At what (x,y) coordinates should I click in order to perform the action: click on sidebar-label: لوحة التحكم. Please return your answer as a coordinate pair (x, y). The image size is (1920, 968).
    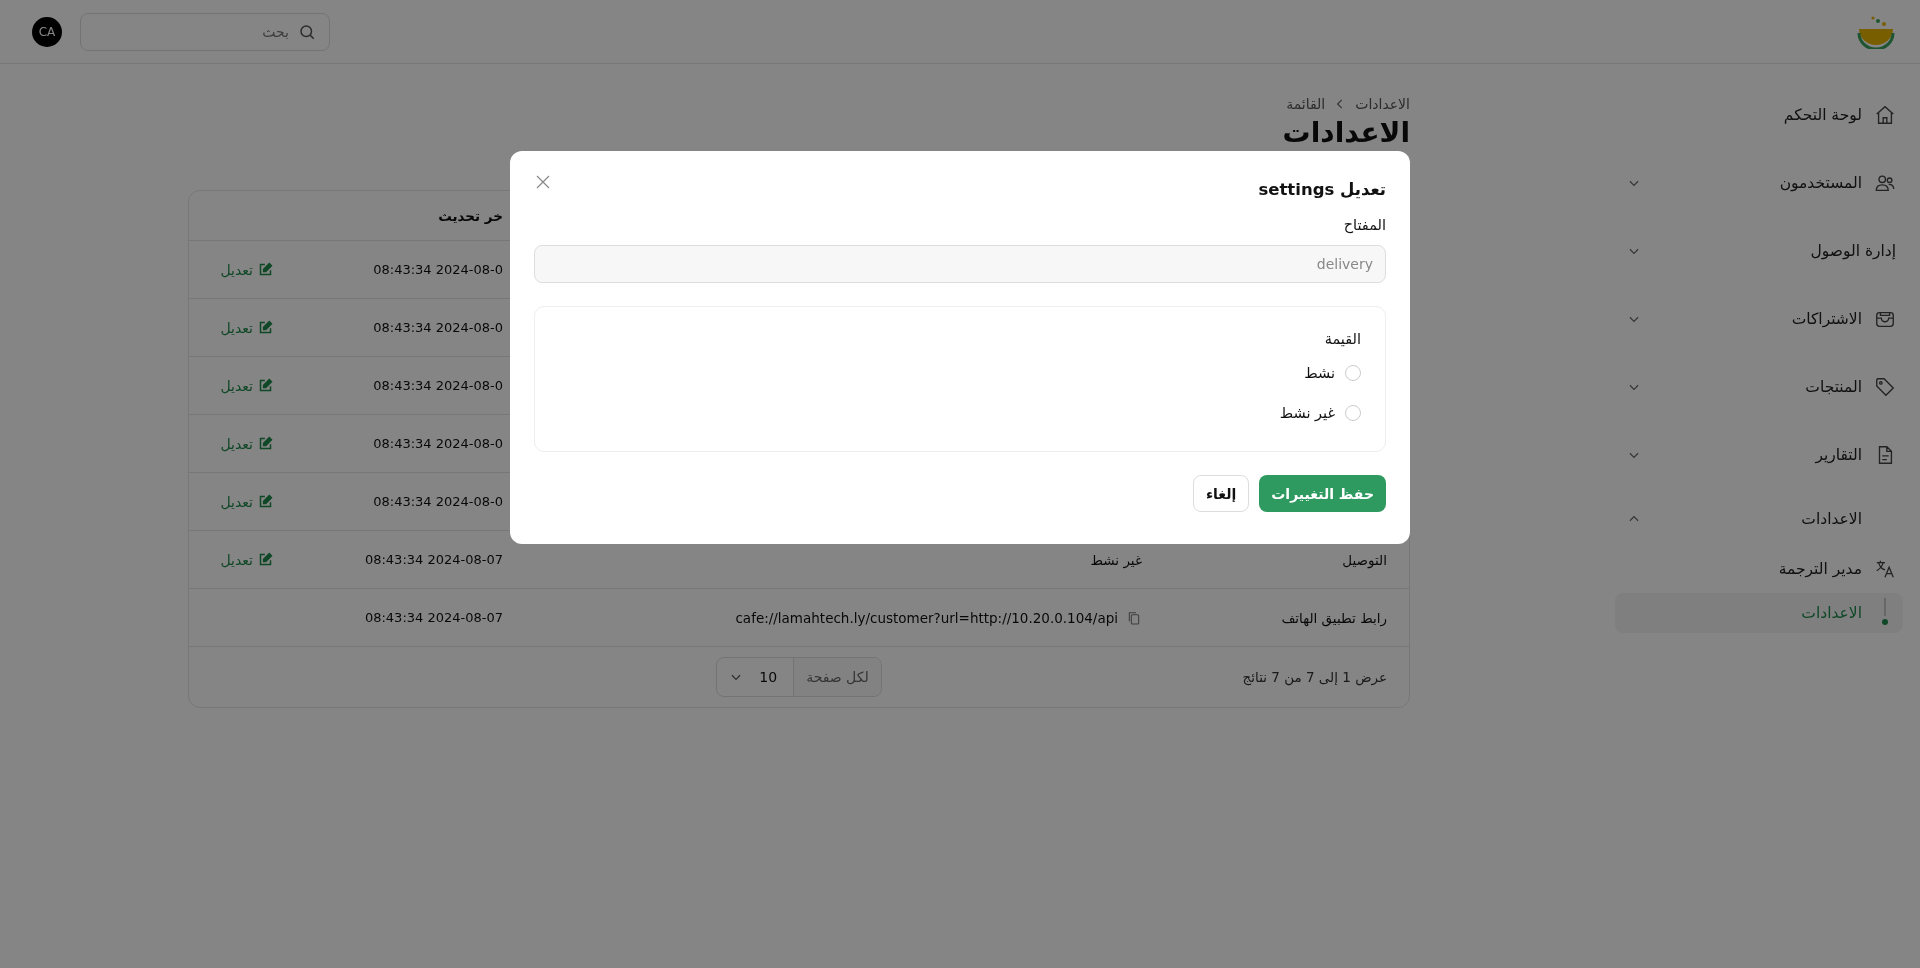
    Looking at the image, I should click on (1822, 115).